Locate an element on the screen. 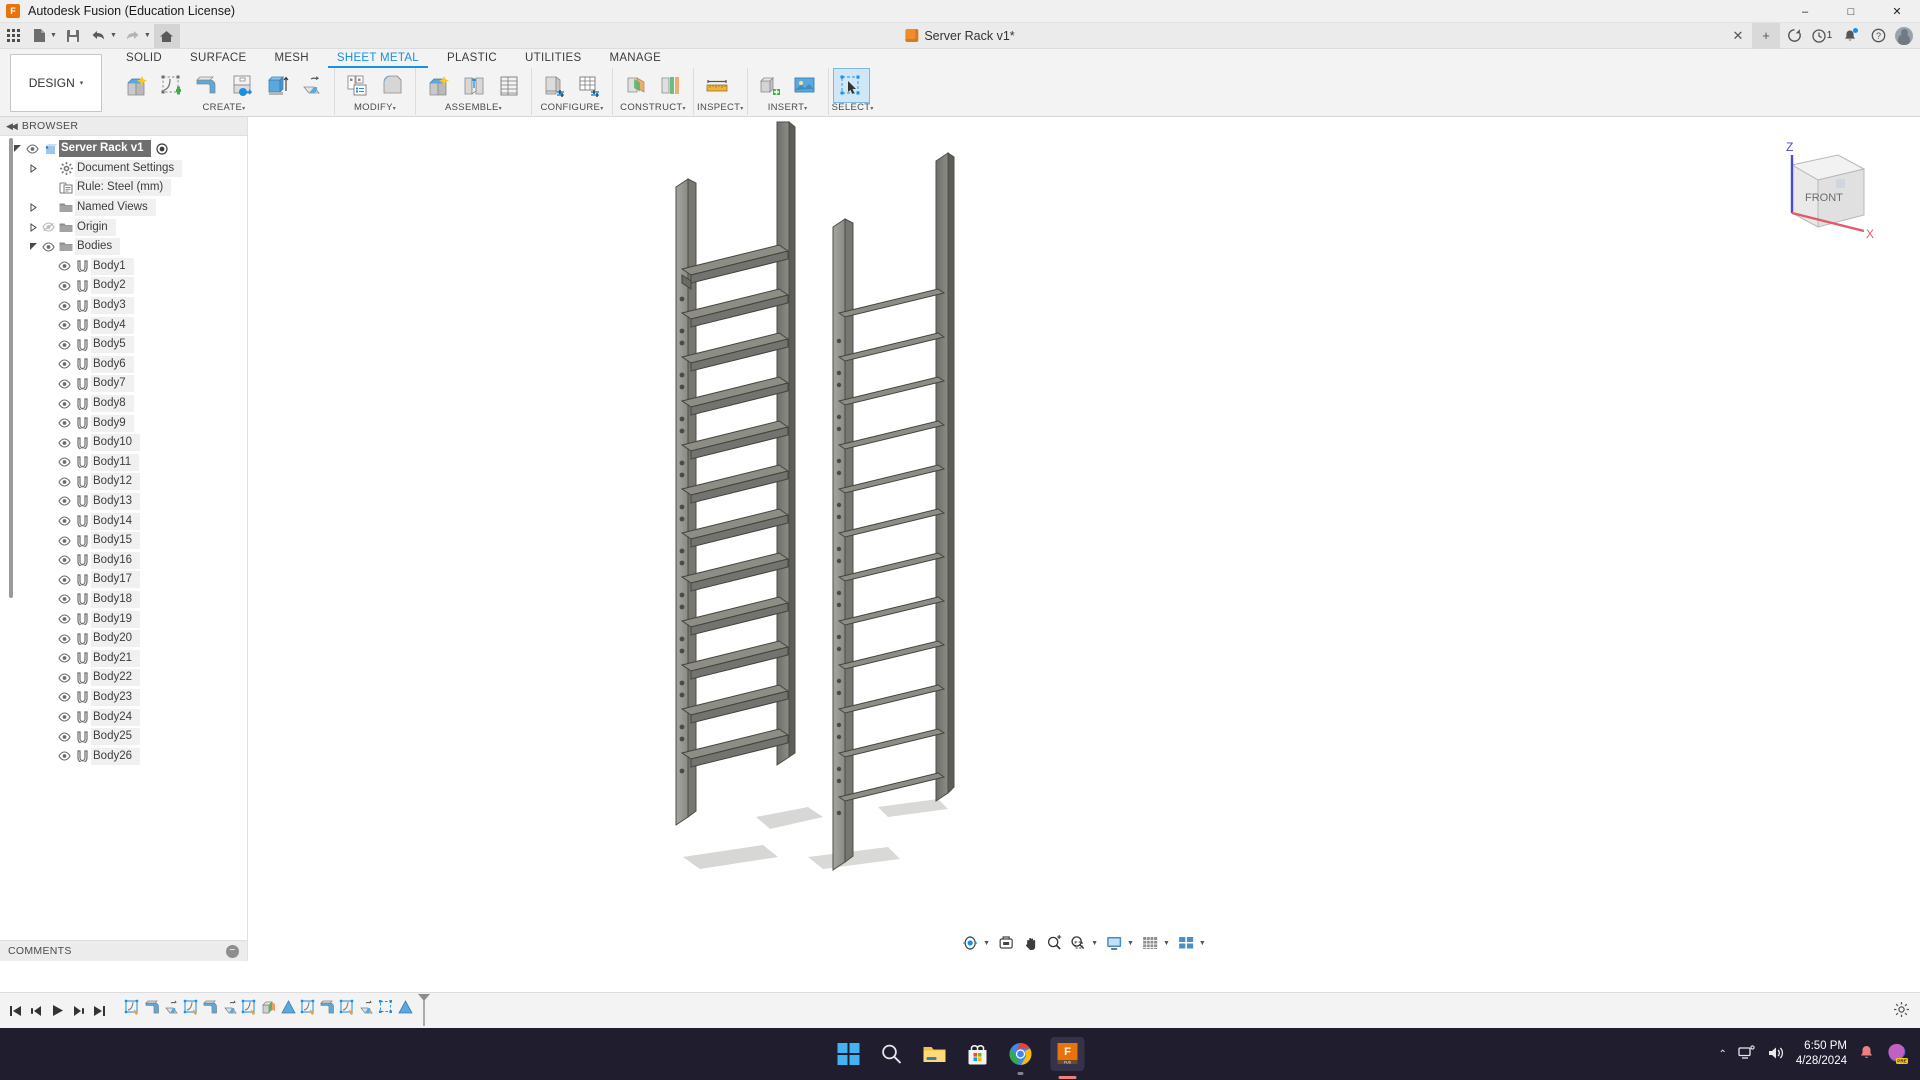  panel-label-configure: CONFIGURE▾ is located at coordinates (572, 107).